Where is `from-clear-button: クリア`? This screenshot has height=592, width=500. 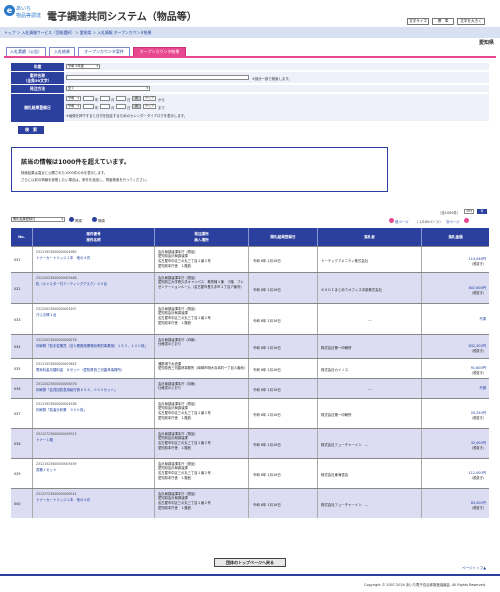 from-clear-button: クリア is located at coordinates (149, 98).